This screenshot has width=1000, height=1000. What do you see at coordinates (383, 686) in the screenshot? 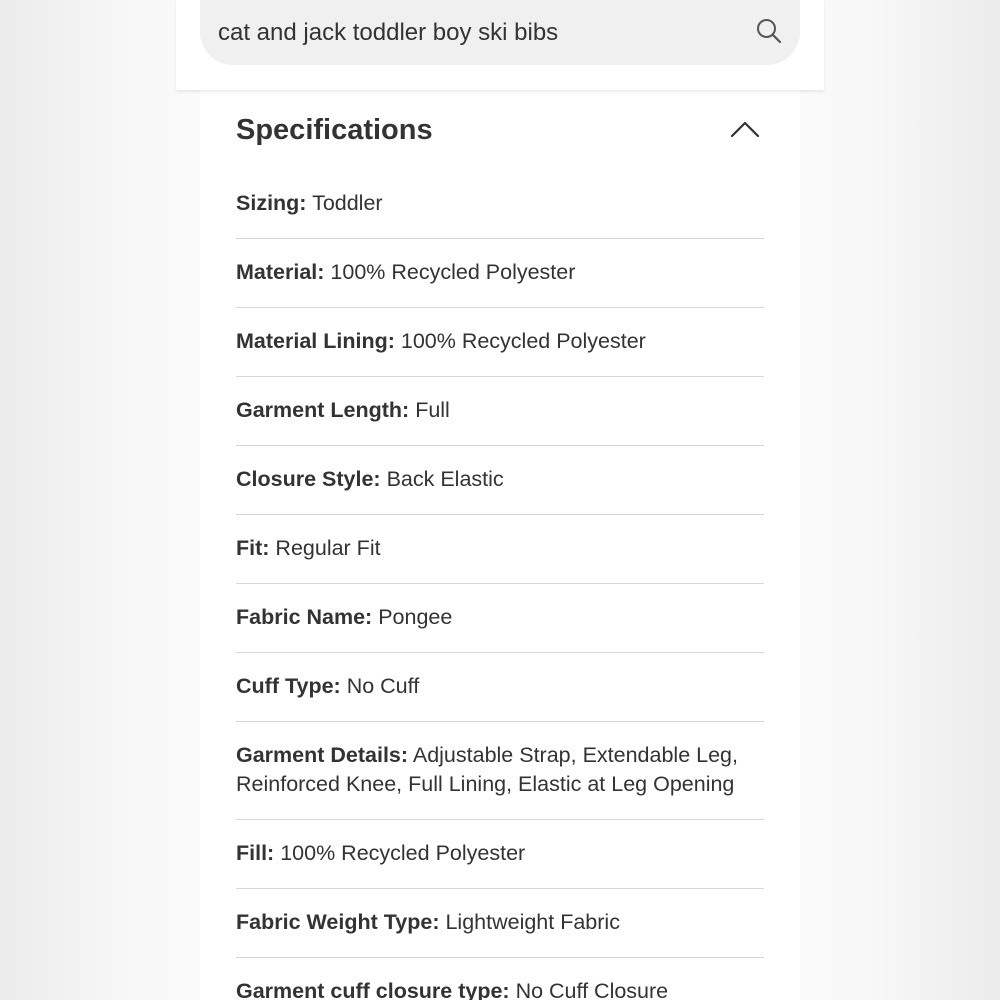
I see `spec-value: No Cuff` at bounding box center [383, 686].